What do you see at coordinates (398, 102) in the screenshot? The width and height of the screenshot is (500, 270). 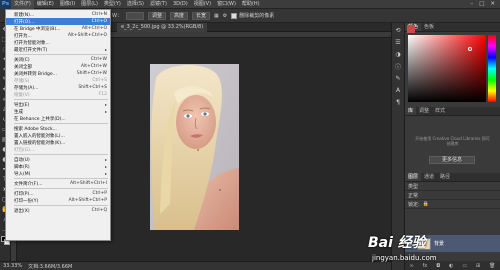 I see `paragraph-icon: ¶` at bounding box center [398, 102].